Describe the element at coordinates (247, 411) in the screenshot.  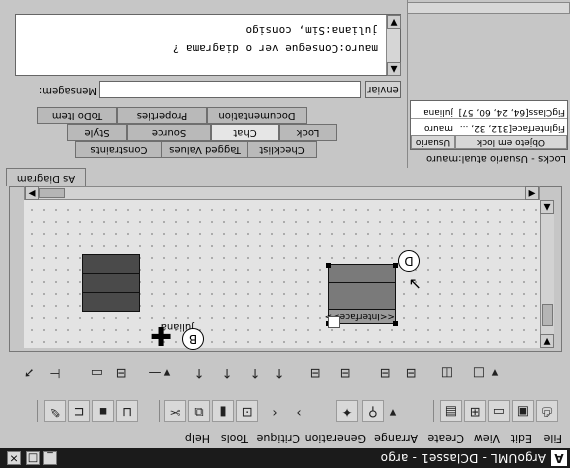
I see `find-icon: ⊡` at that location.